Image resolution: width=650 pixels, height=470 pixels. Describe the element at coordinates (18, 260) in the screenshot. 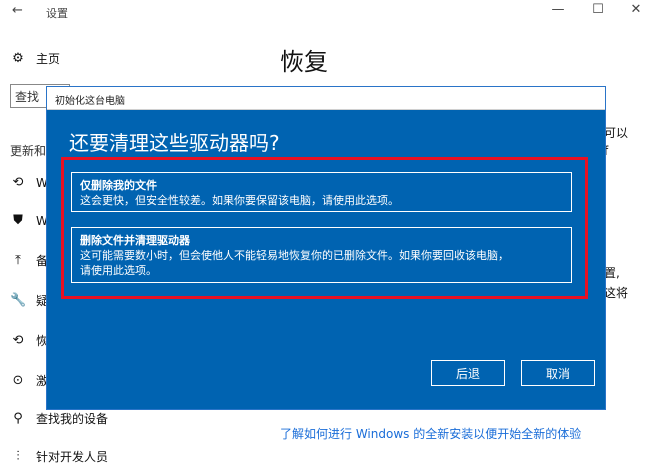

I see `backup-icon: ⤒` at that location.